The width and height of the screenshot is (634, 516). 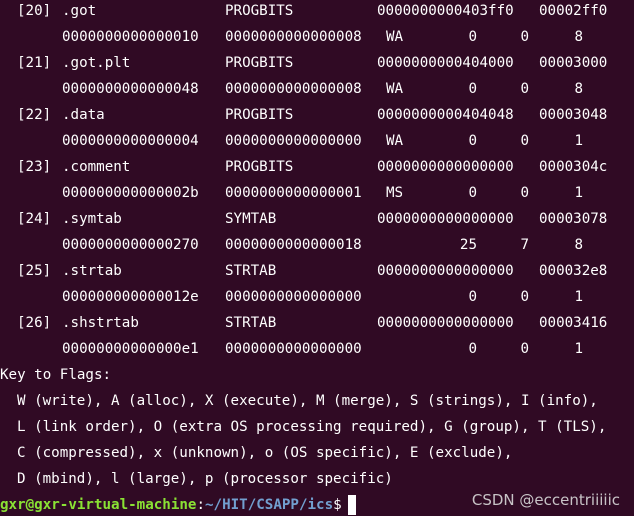 I want to click on key-to-flags-title: Key to Flags:, so click(x=317, y=375).